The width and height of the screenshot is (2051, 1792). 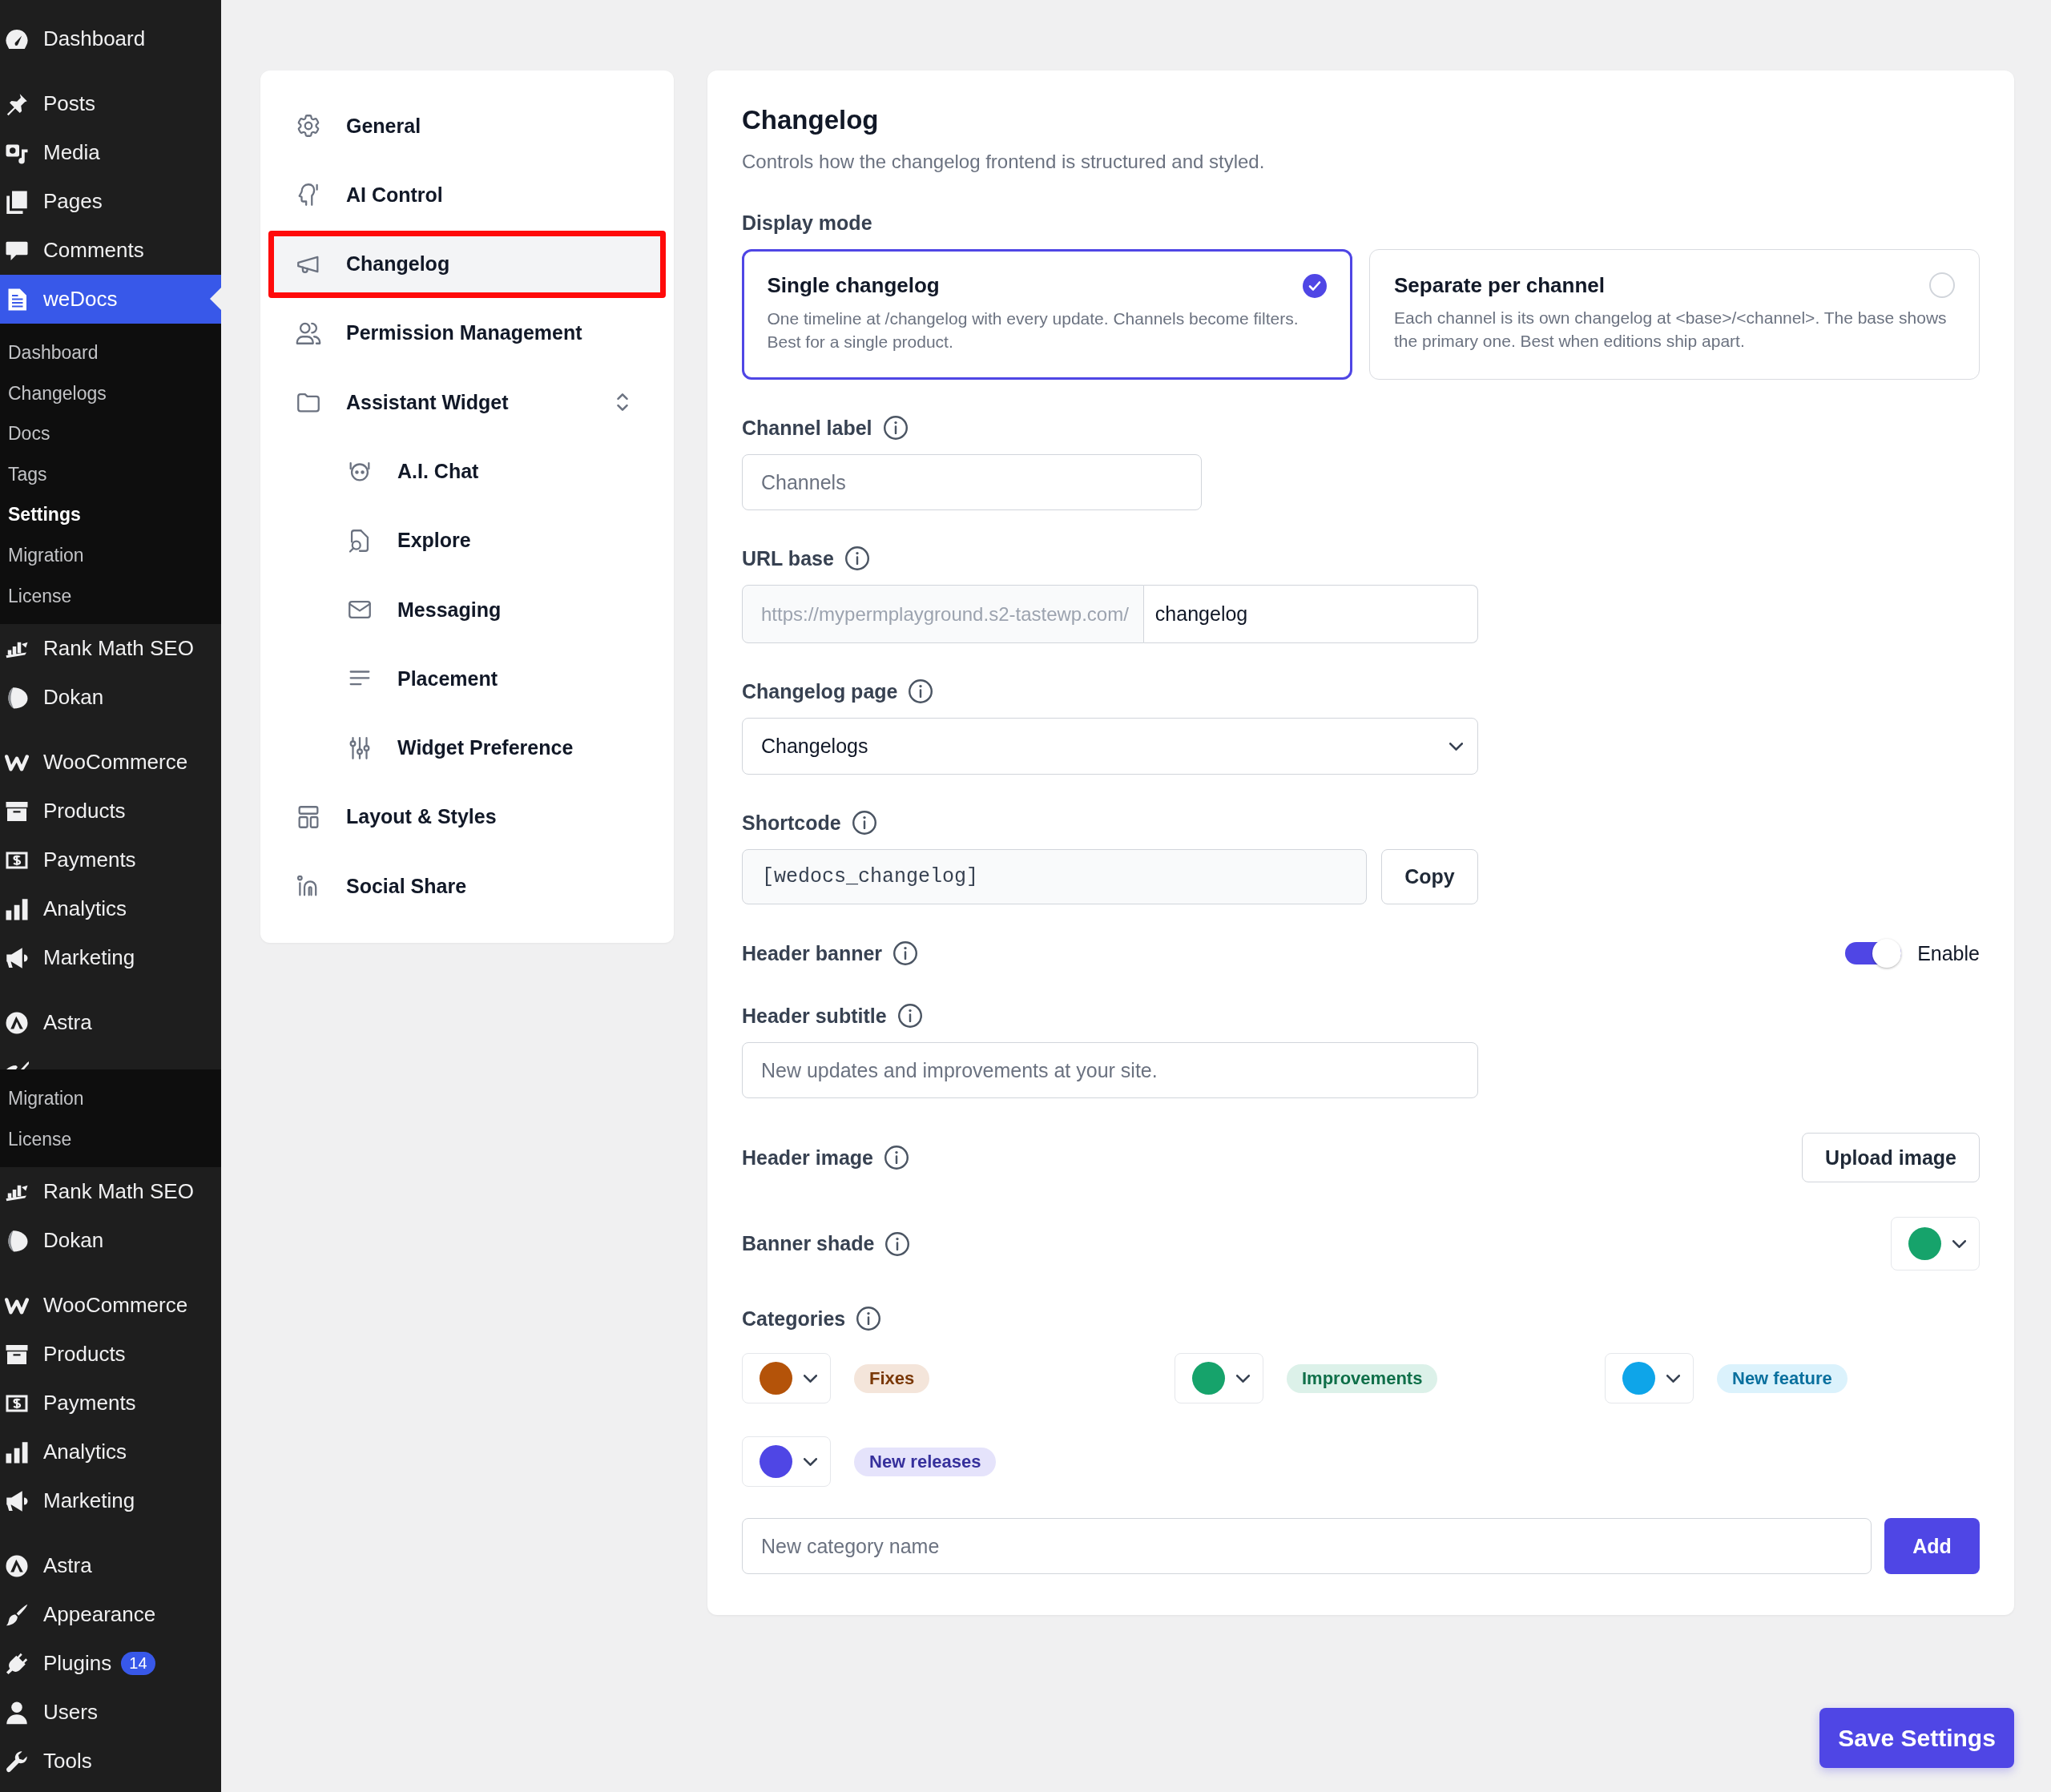 What do you see at coordinates (110, 474) in the screenshot?
I see `submenu-item: Tags` at bounding box center [110, 474].